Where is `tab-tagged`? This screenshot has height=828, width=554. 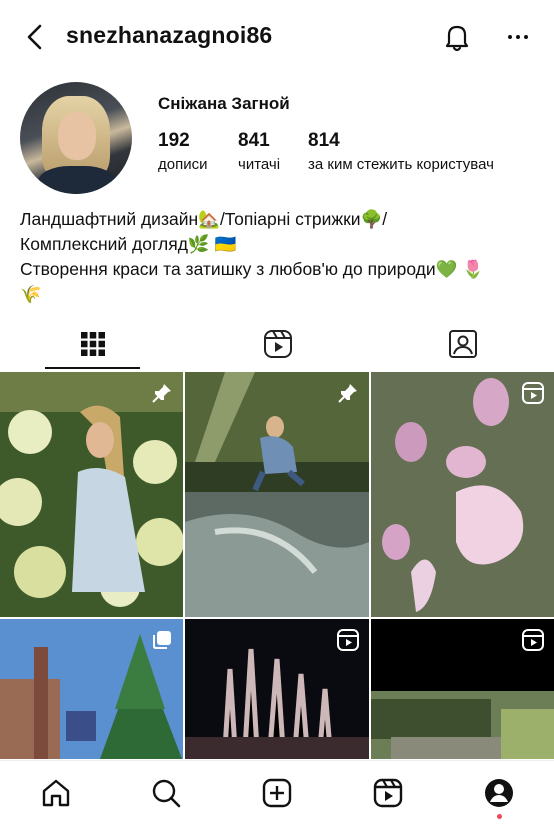 tab-tagged is located at coordinates (462, 344).